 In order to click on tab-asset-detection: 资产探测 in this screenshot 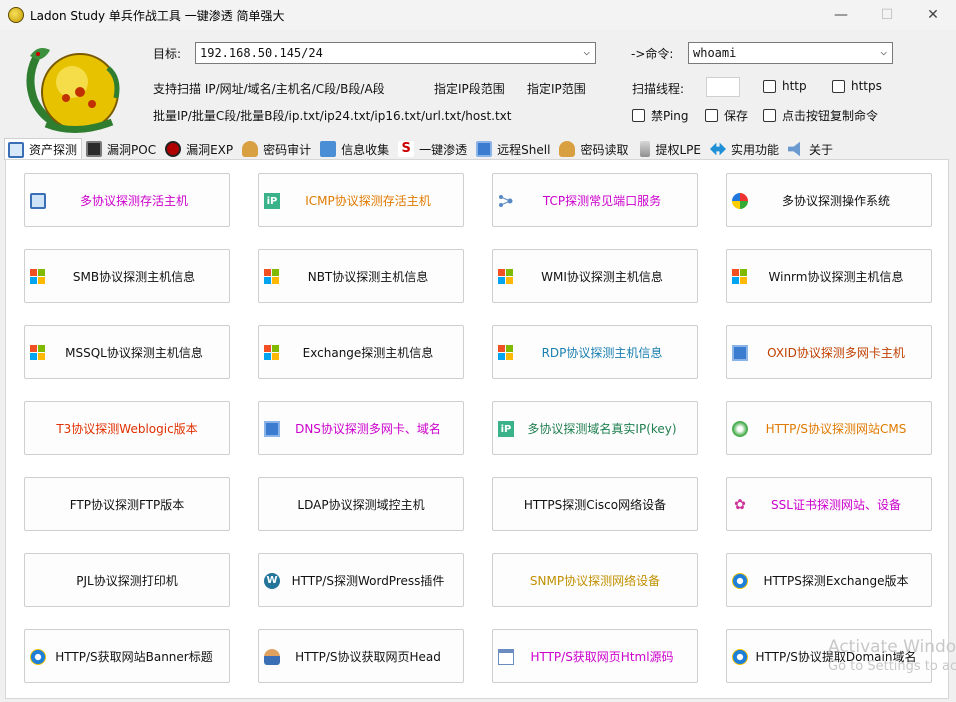, I will do `click(43, 149)`.